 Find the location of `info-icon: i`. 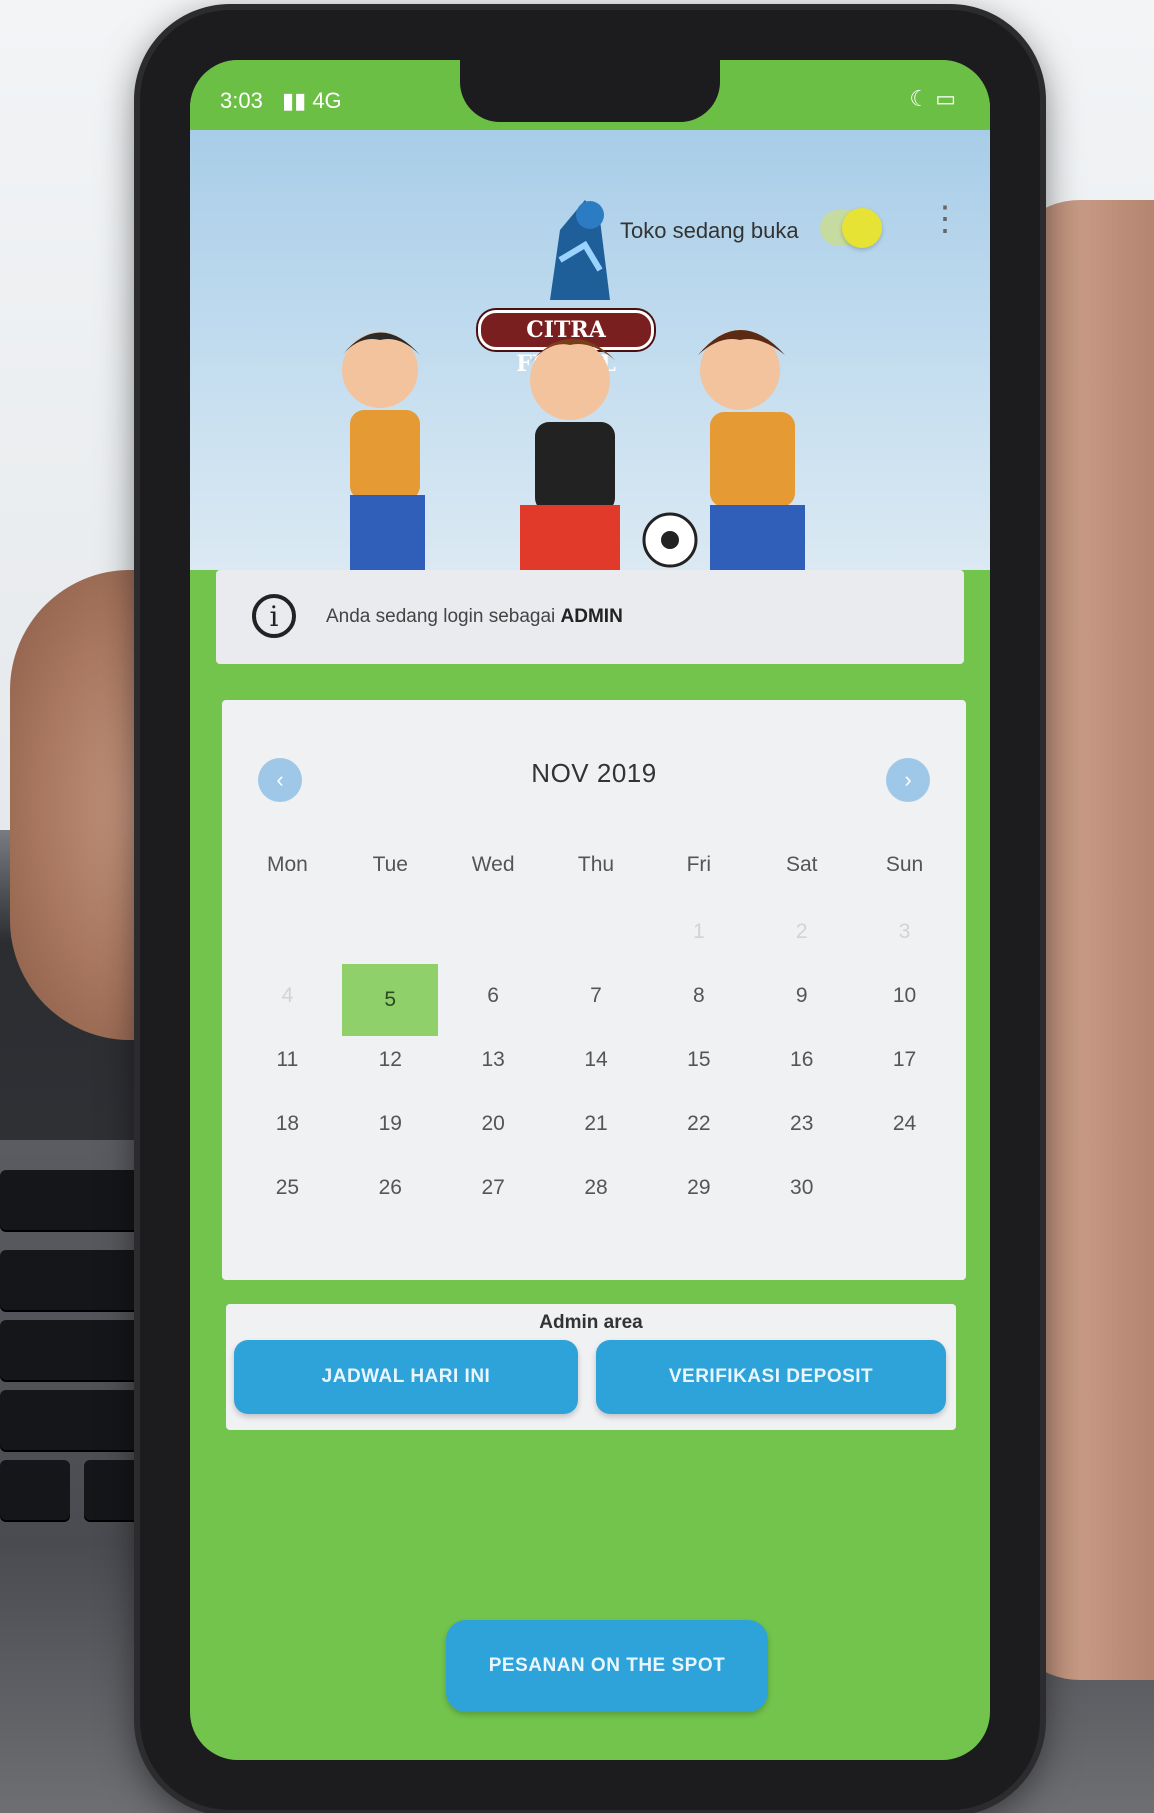

info-icon: i is located at coordinates (274, 616).